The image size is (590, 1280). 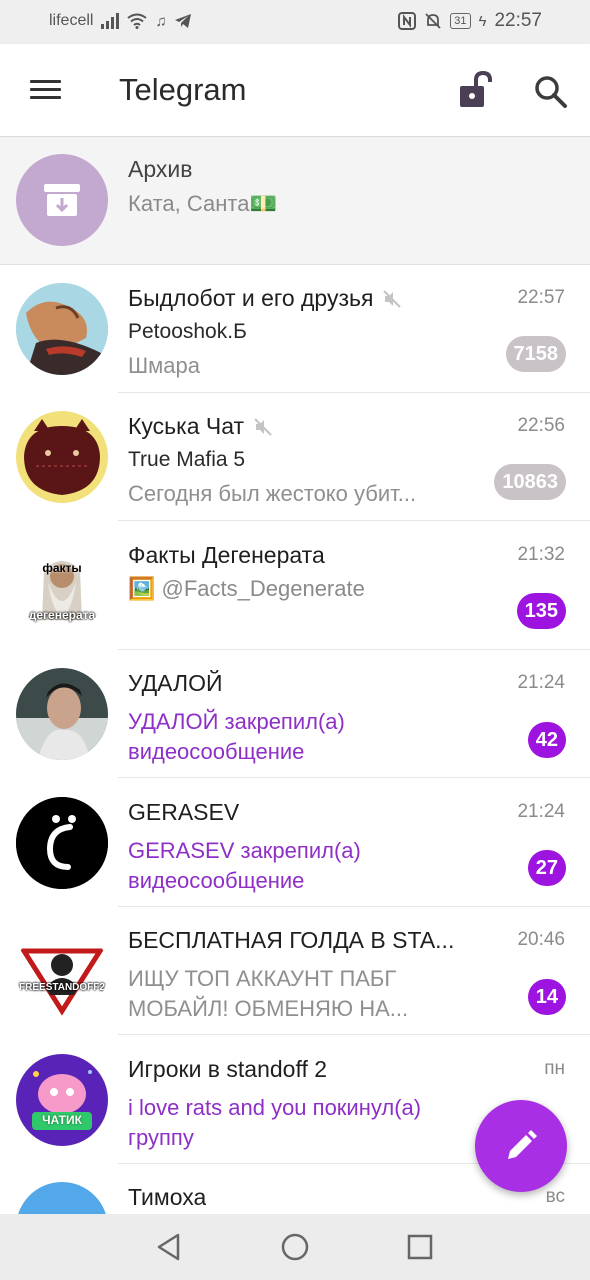 I want to click on home-icon, so click(x=295, y=1247).